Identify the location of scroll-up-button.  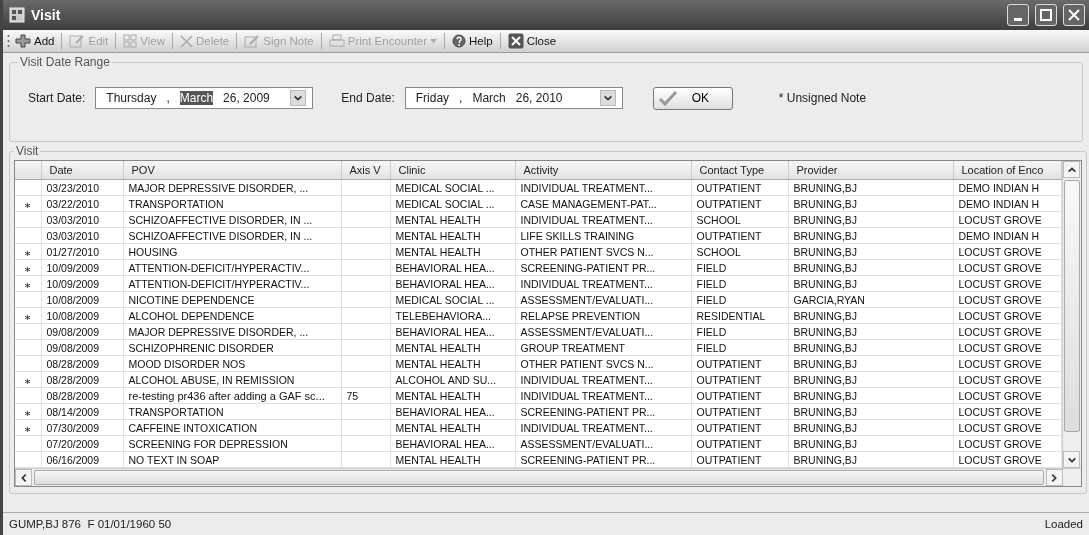
(1071, 169).